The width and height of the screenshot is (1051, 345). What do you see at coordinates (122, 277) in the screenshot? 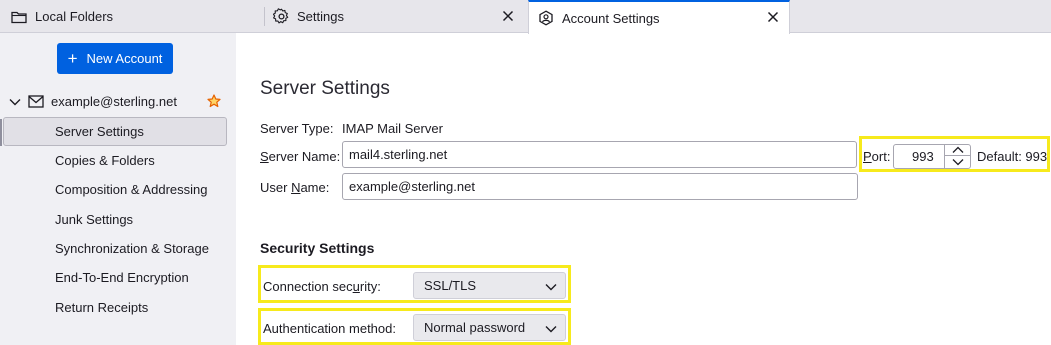
I see `sidebar-item-label: End-To-End Encryption` at bounding box center [122, 277].